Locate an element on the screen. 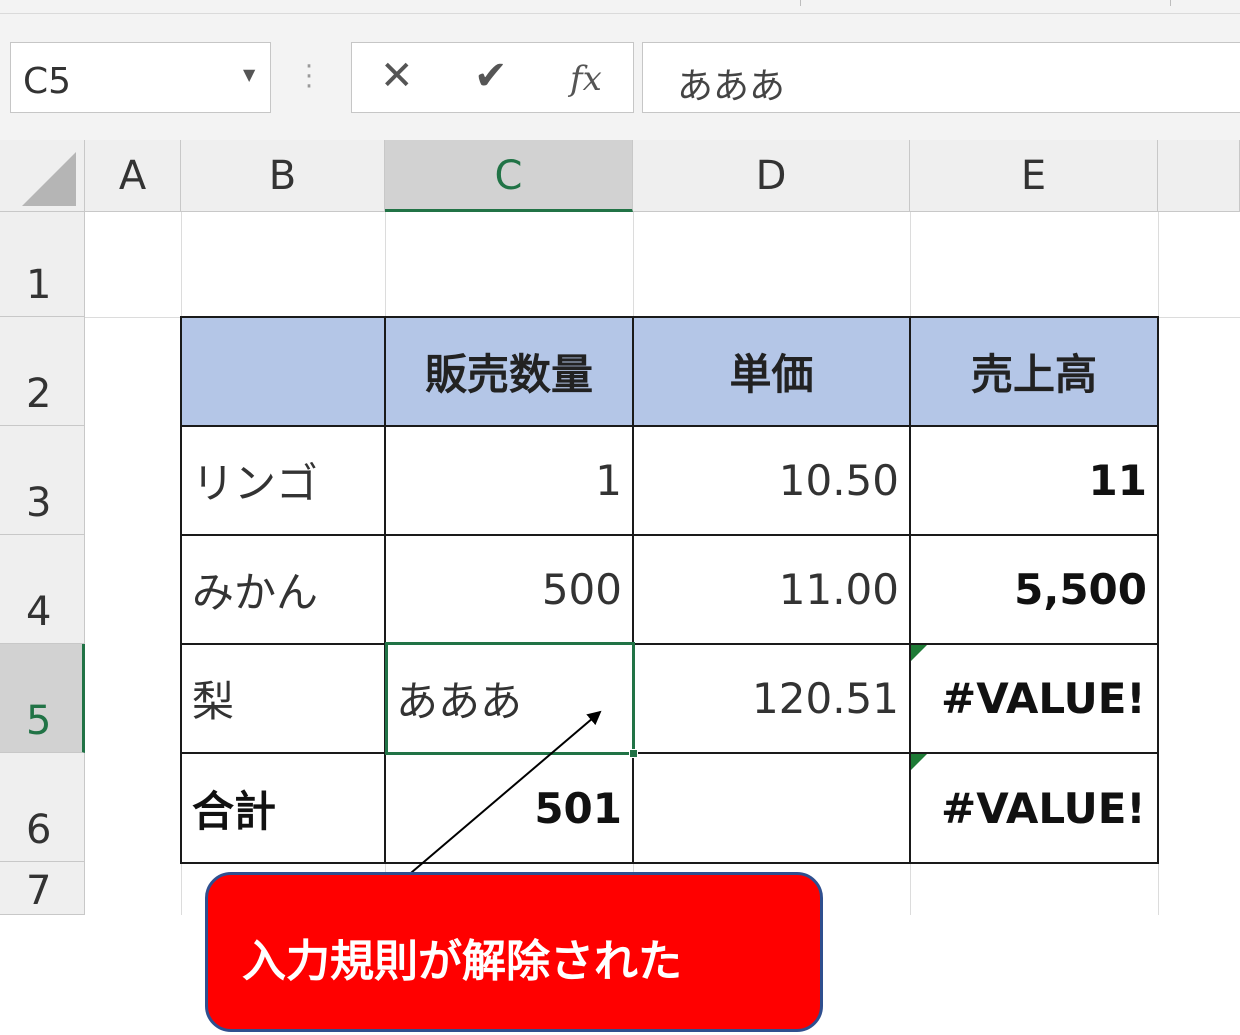 The width and height of the screenshot is (1240, 1035). table-cell: 11.00 is located at coordinates (772, 590).